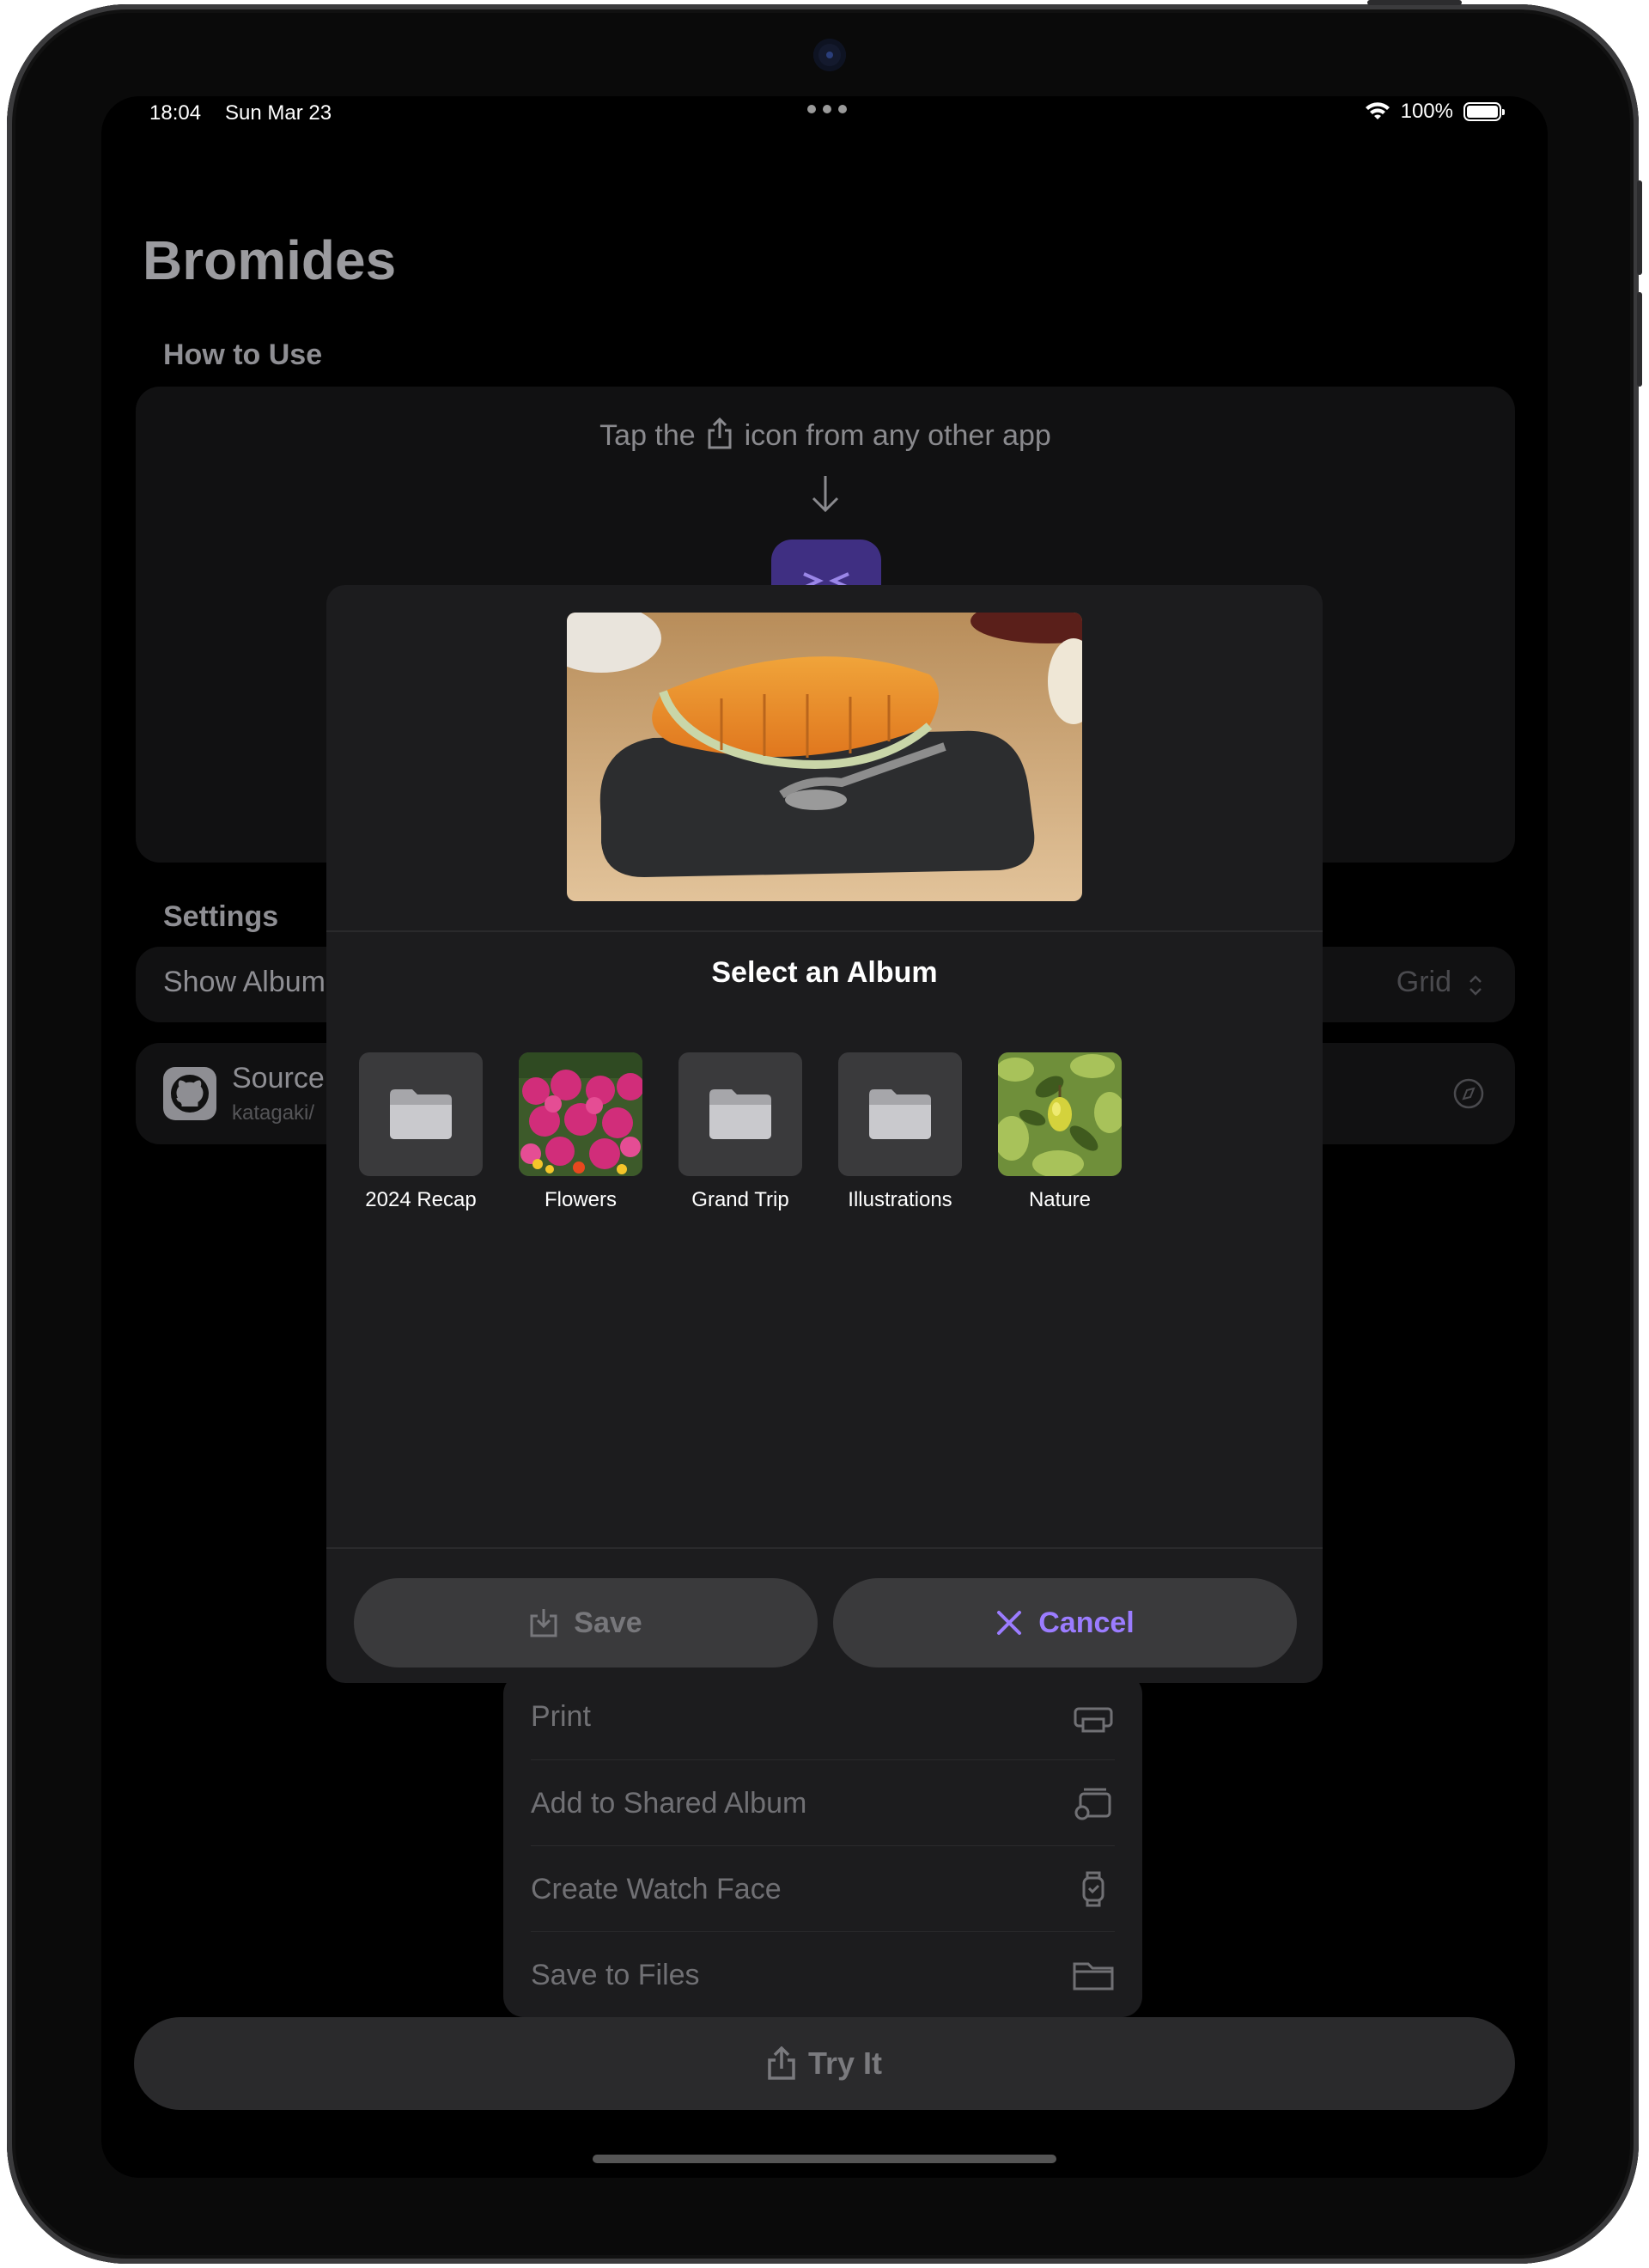  What do you see at coordinates (221, 917) in the screenshot?
I see `settings-heading: Settings` at bounding box center [221, 917].